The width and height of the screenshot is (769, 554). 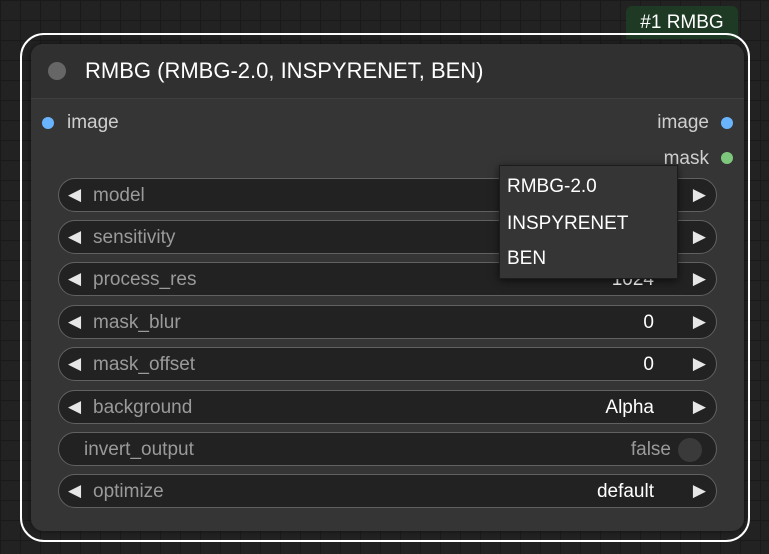 I want to click on dropdown-option-inspyrenet: INSPYRENET, so click(x=567, y=224).